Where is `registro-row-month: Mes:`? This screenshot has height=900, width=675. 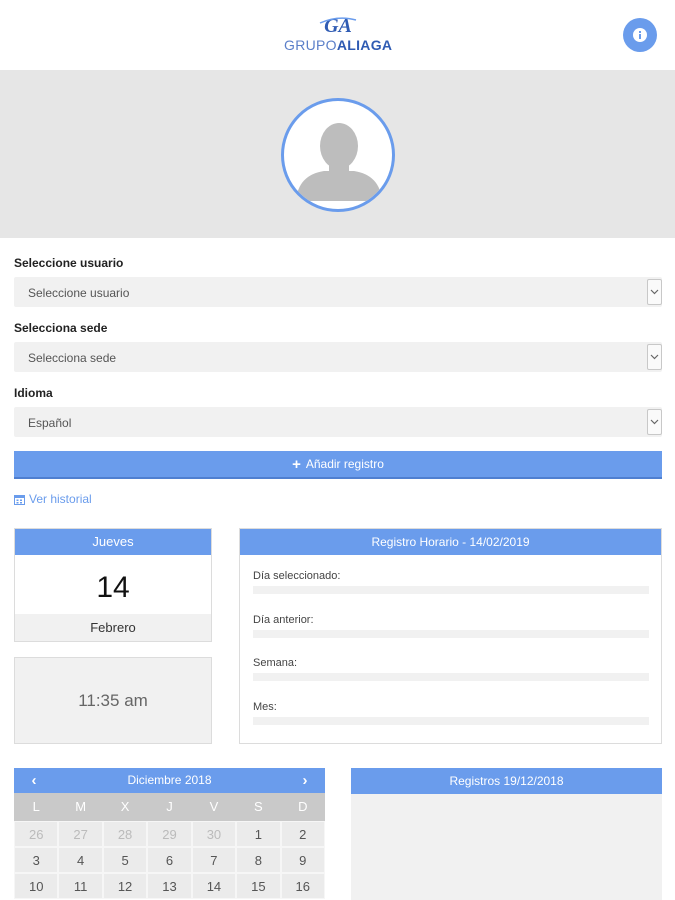
registro-row-month: Mes: is located at coordinates (451, 713).